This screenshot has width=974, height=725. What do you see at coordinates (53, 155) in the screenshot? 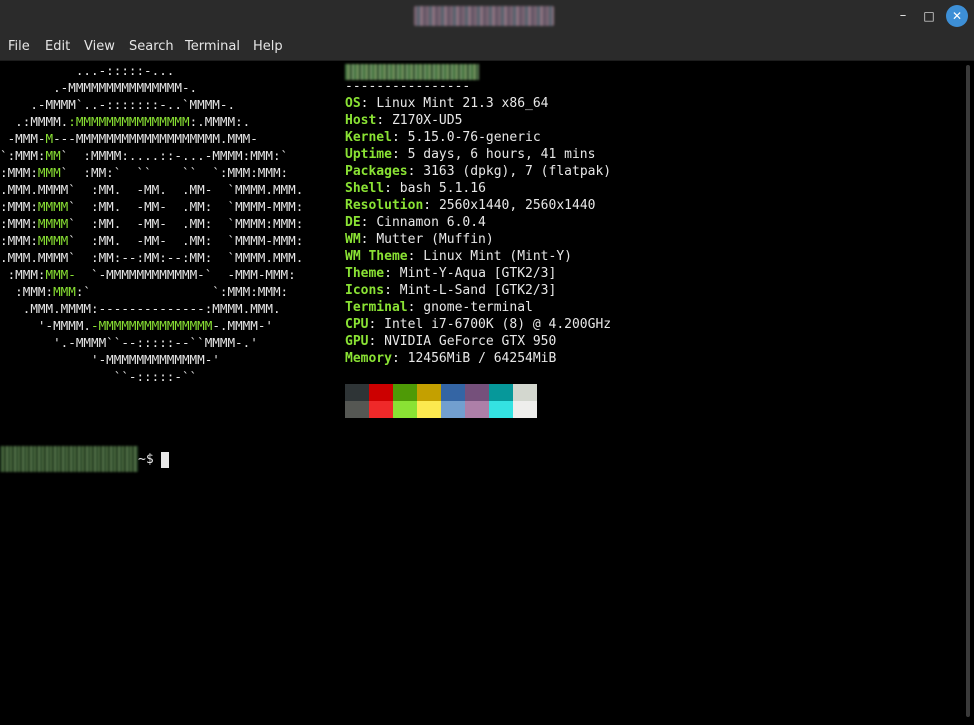
I see `logo-segment: MM` at bounding box center [53, 155].